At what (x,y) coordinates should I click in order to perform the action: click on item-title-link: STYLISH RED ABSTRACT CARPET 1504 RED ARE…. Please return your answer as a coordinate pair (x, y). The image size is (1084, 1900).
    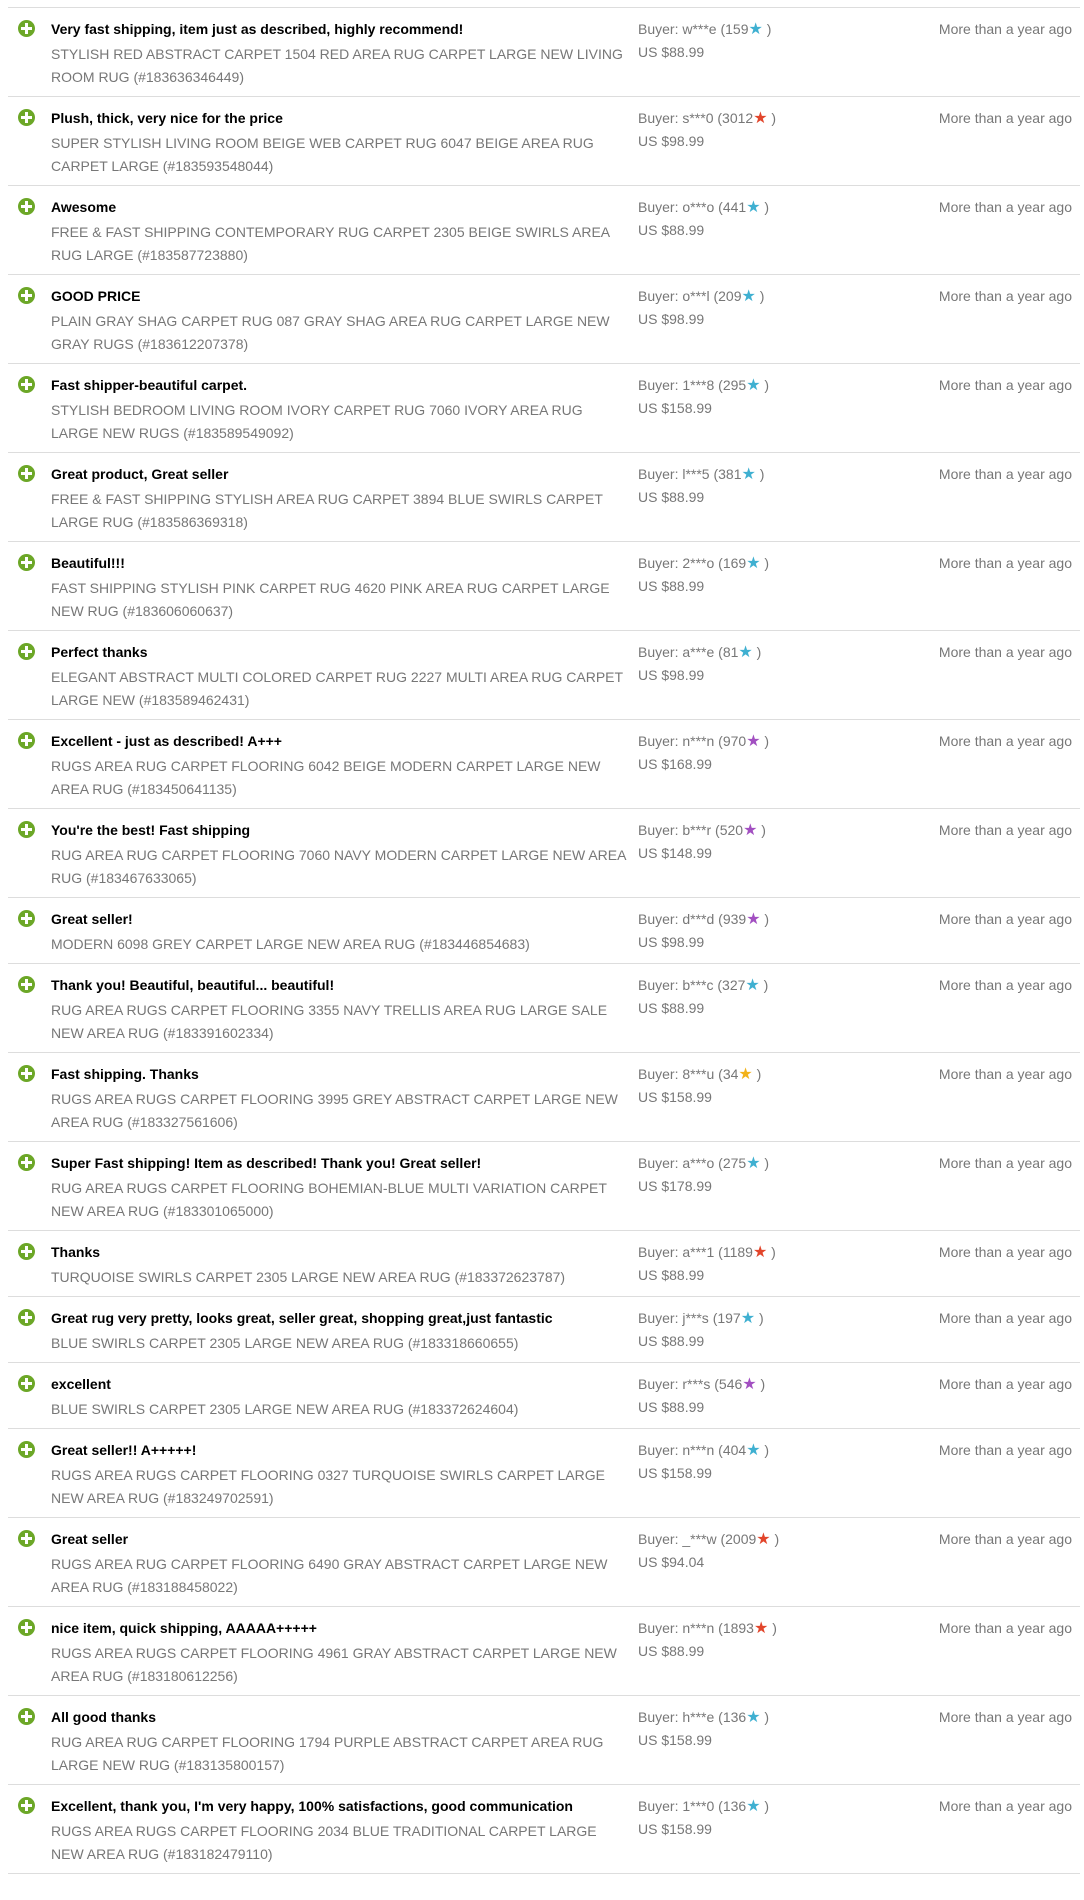
    Looking at the image, I should click on (341, 66).